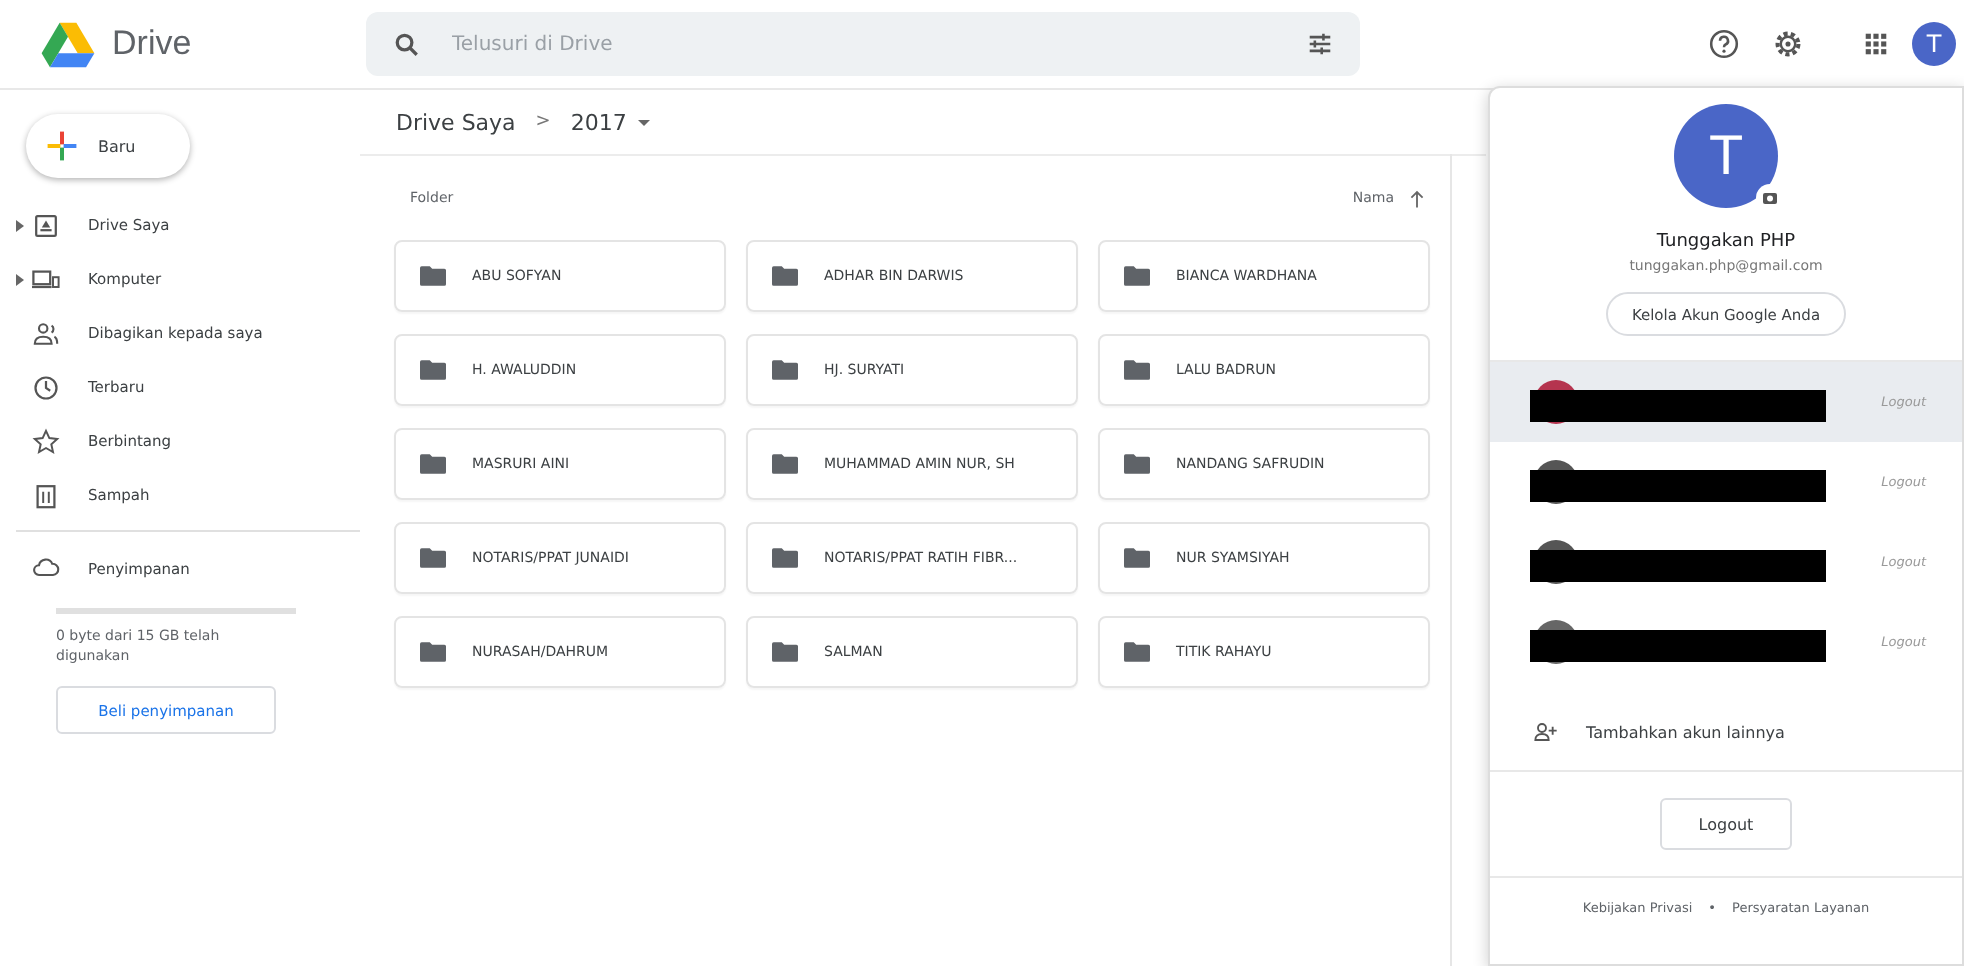 The width and height of the screenshot is (1964, 966). Describe the element at coordinates (46, 333) in the screenshot. I see `people-icon` at that location.